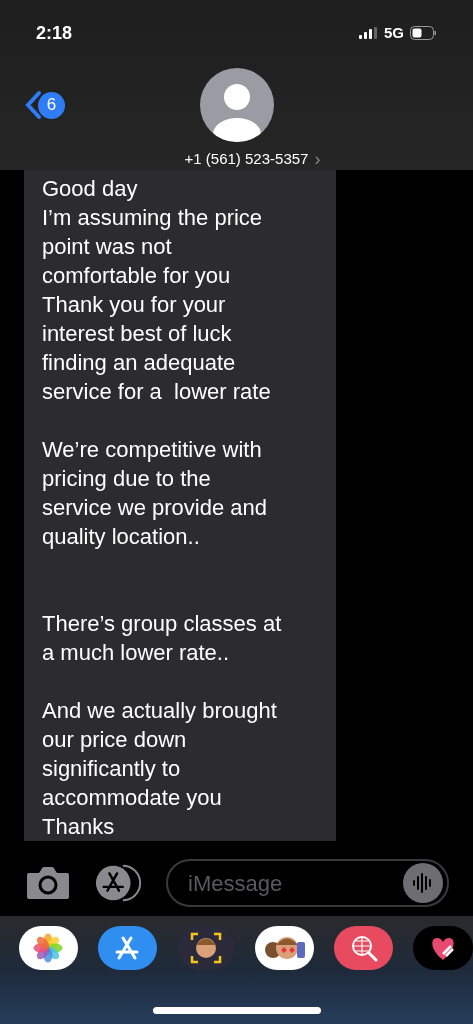 This screenshot has width=473, height=1024. What do you see at coordinates (252, 159) in the screenshot?
I see `contact-button: +1 (561) 523-5357 ›` at bounding box center [252, 159].